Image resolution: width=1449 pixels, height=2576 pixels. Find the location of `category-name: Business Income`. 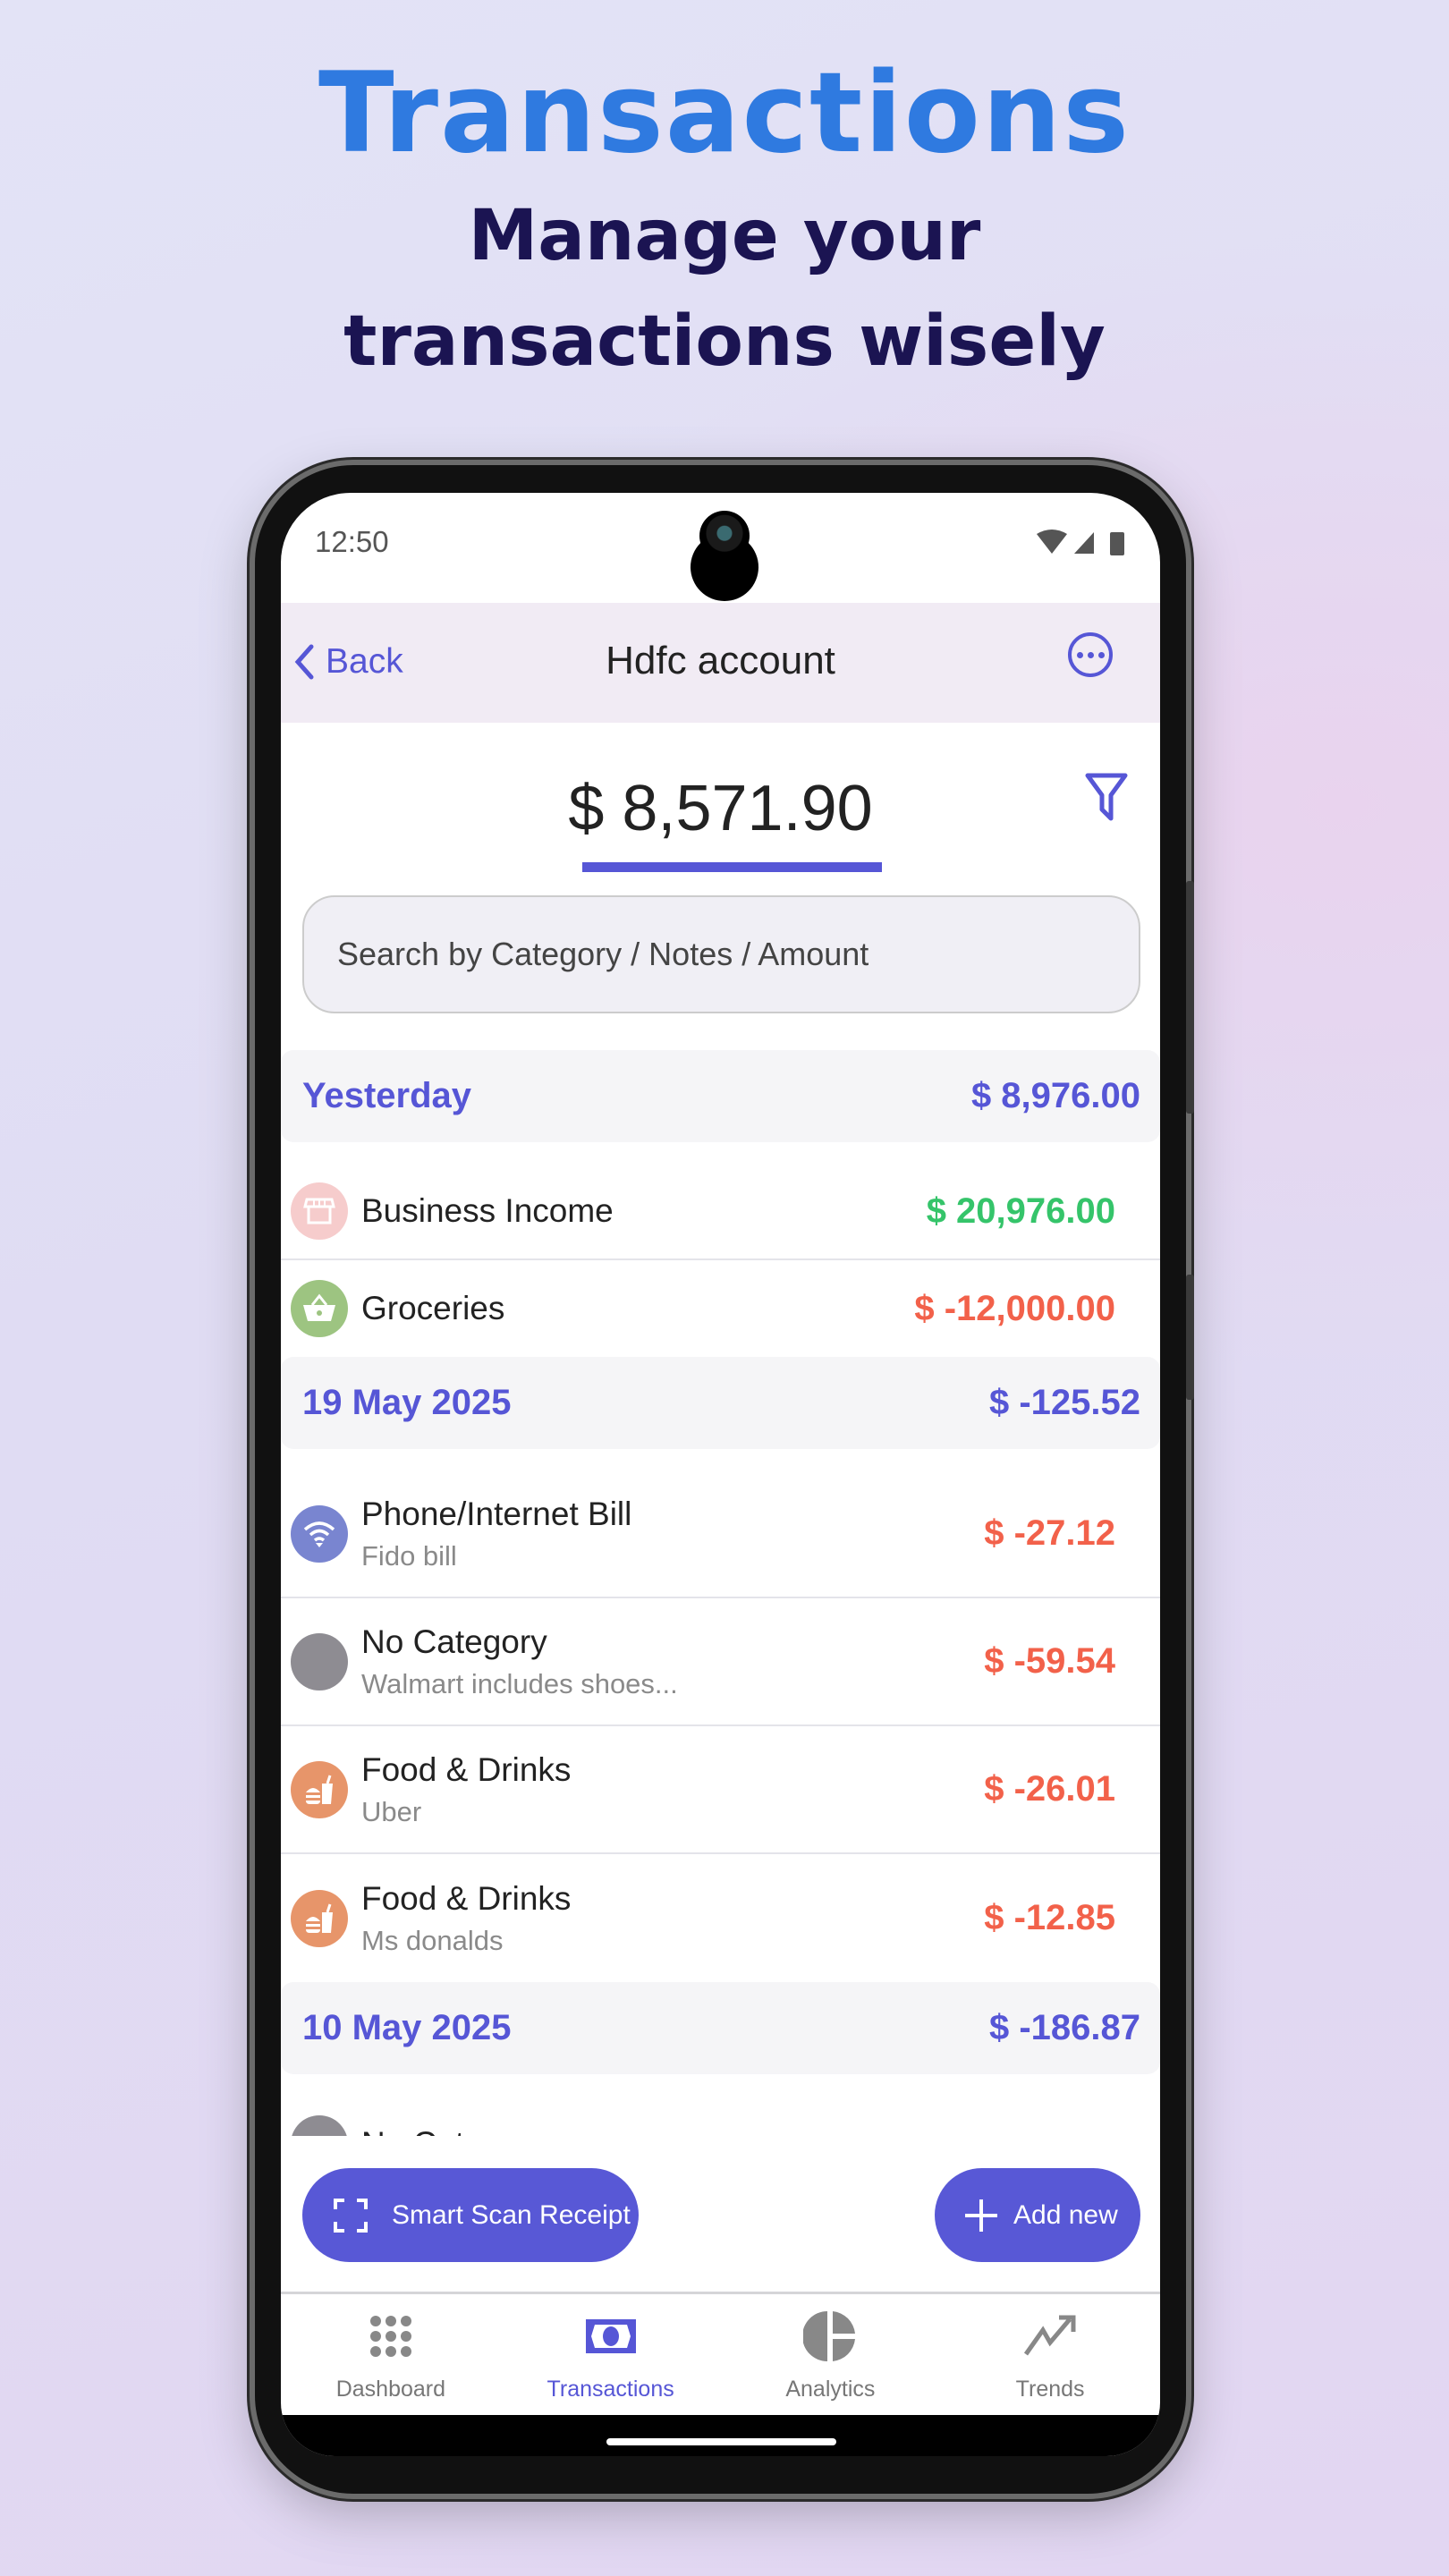

category-name: Business Income is located at coordinates (487, 1210).